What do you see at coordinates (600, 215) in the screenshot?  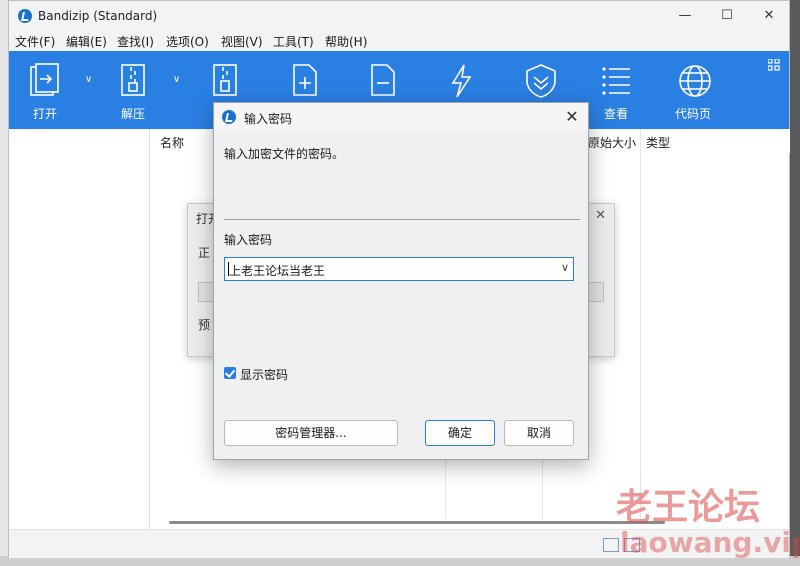 I see `progress-dialog-close-icon: ✕` at bounding box center [600, 215].